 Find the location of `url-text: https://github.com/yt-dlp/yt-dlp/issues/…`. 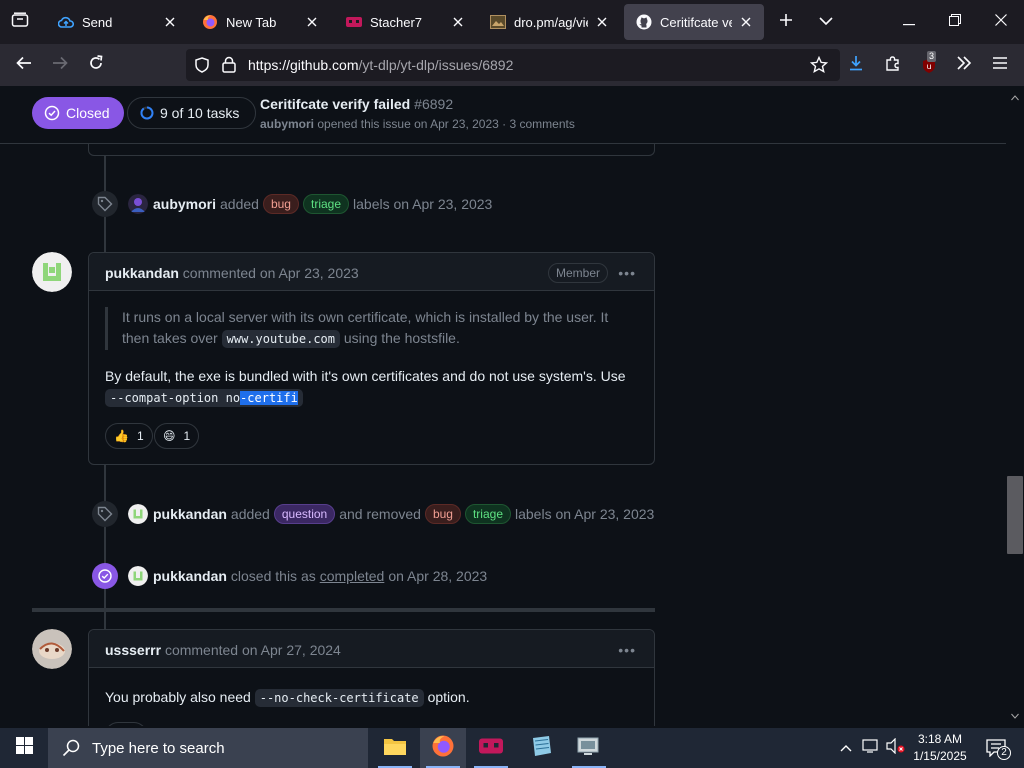

url-text: https://github.com/yt-dlp/yt-dlp/issues/… is located at coordinates (380, 65).